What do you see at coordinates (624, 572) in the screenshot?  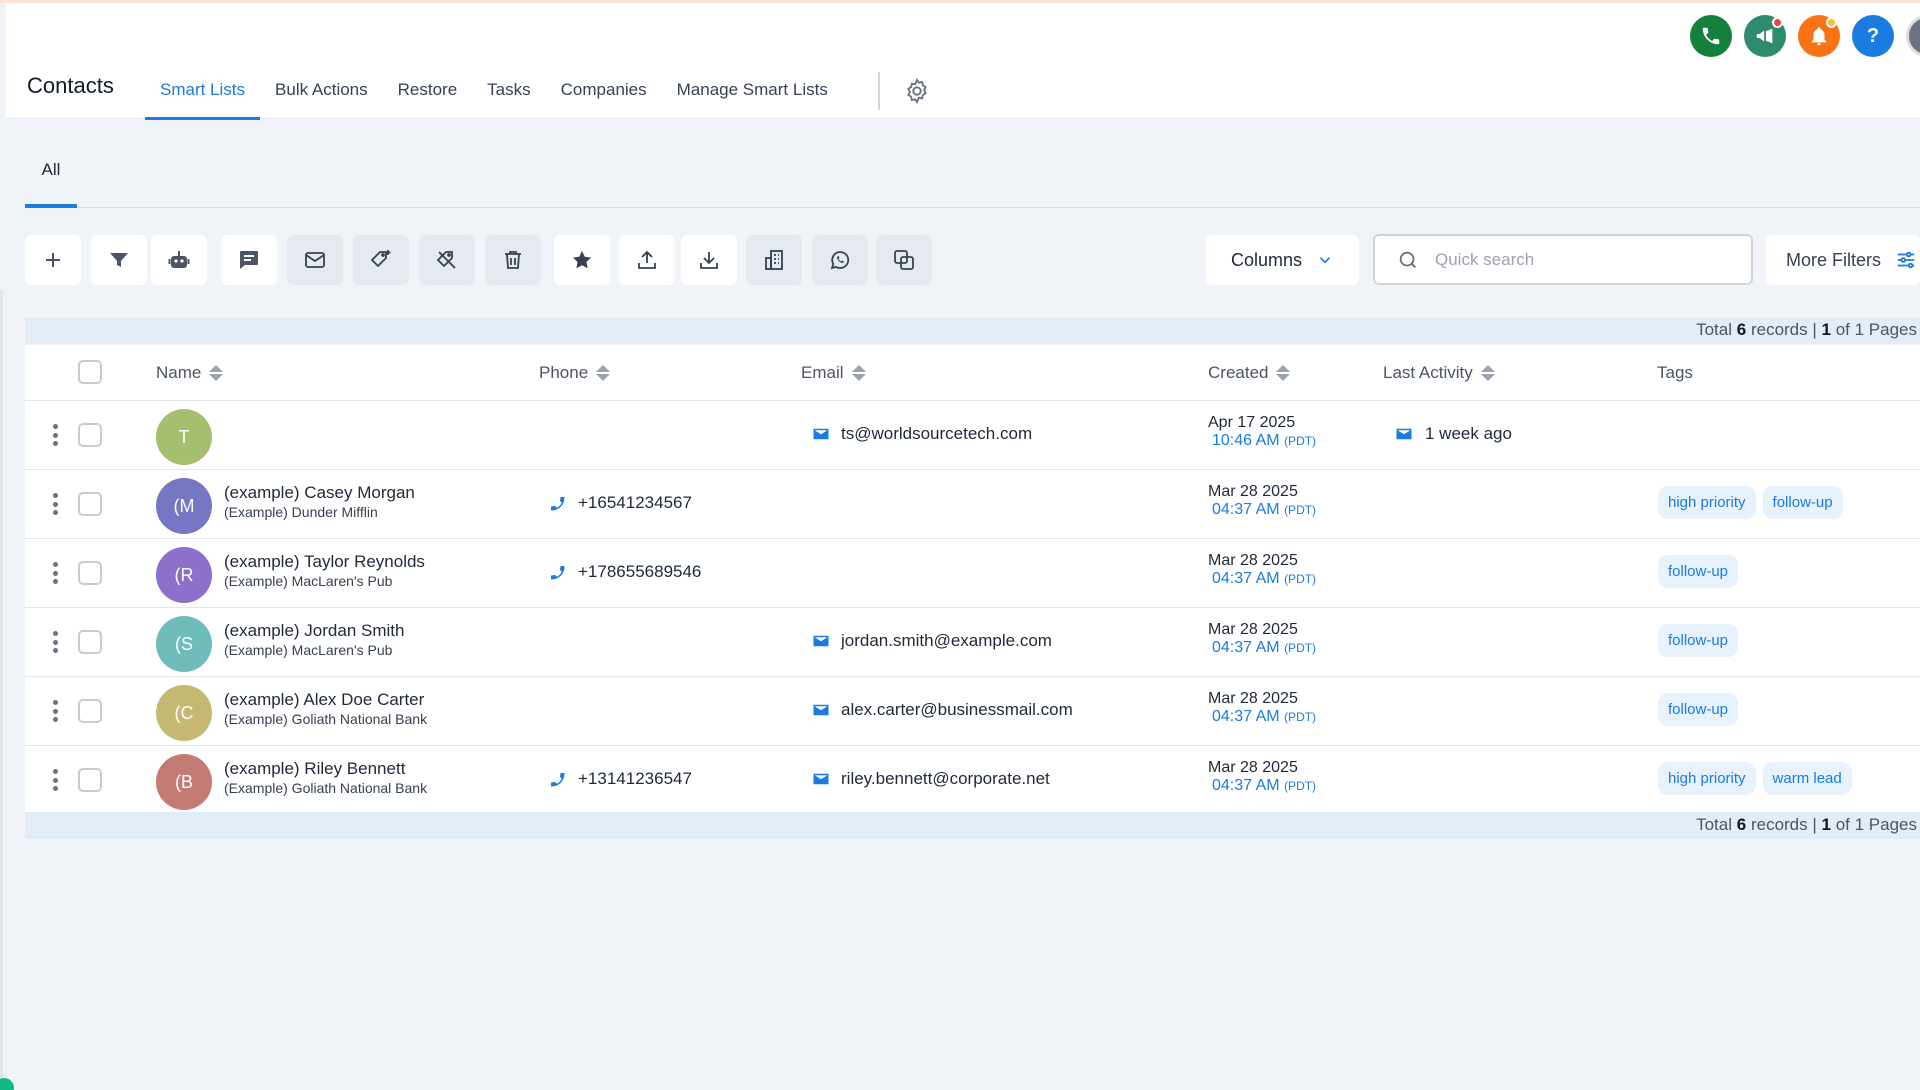 I see `phone-cell: +178655689546` at bounding box center [624, 572].